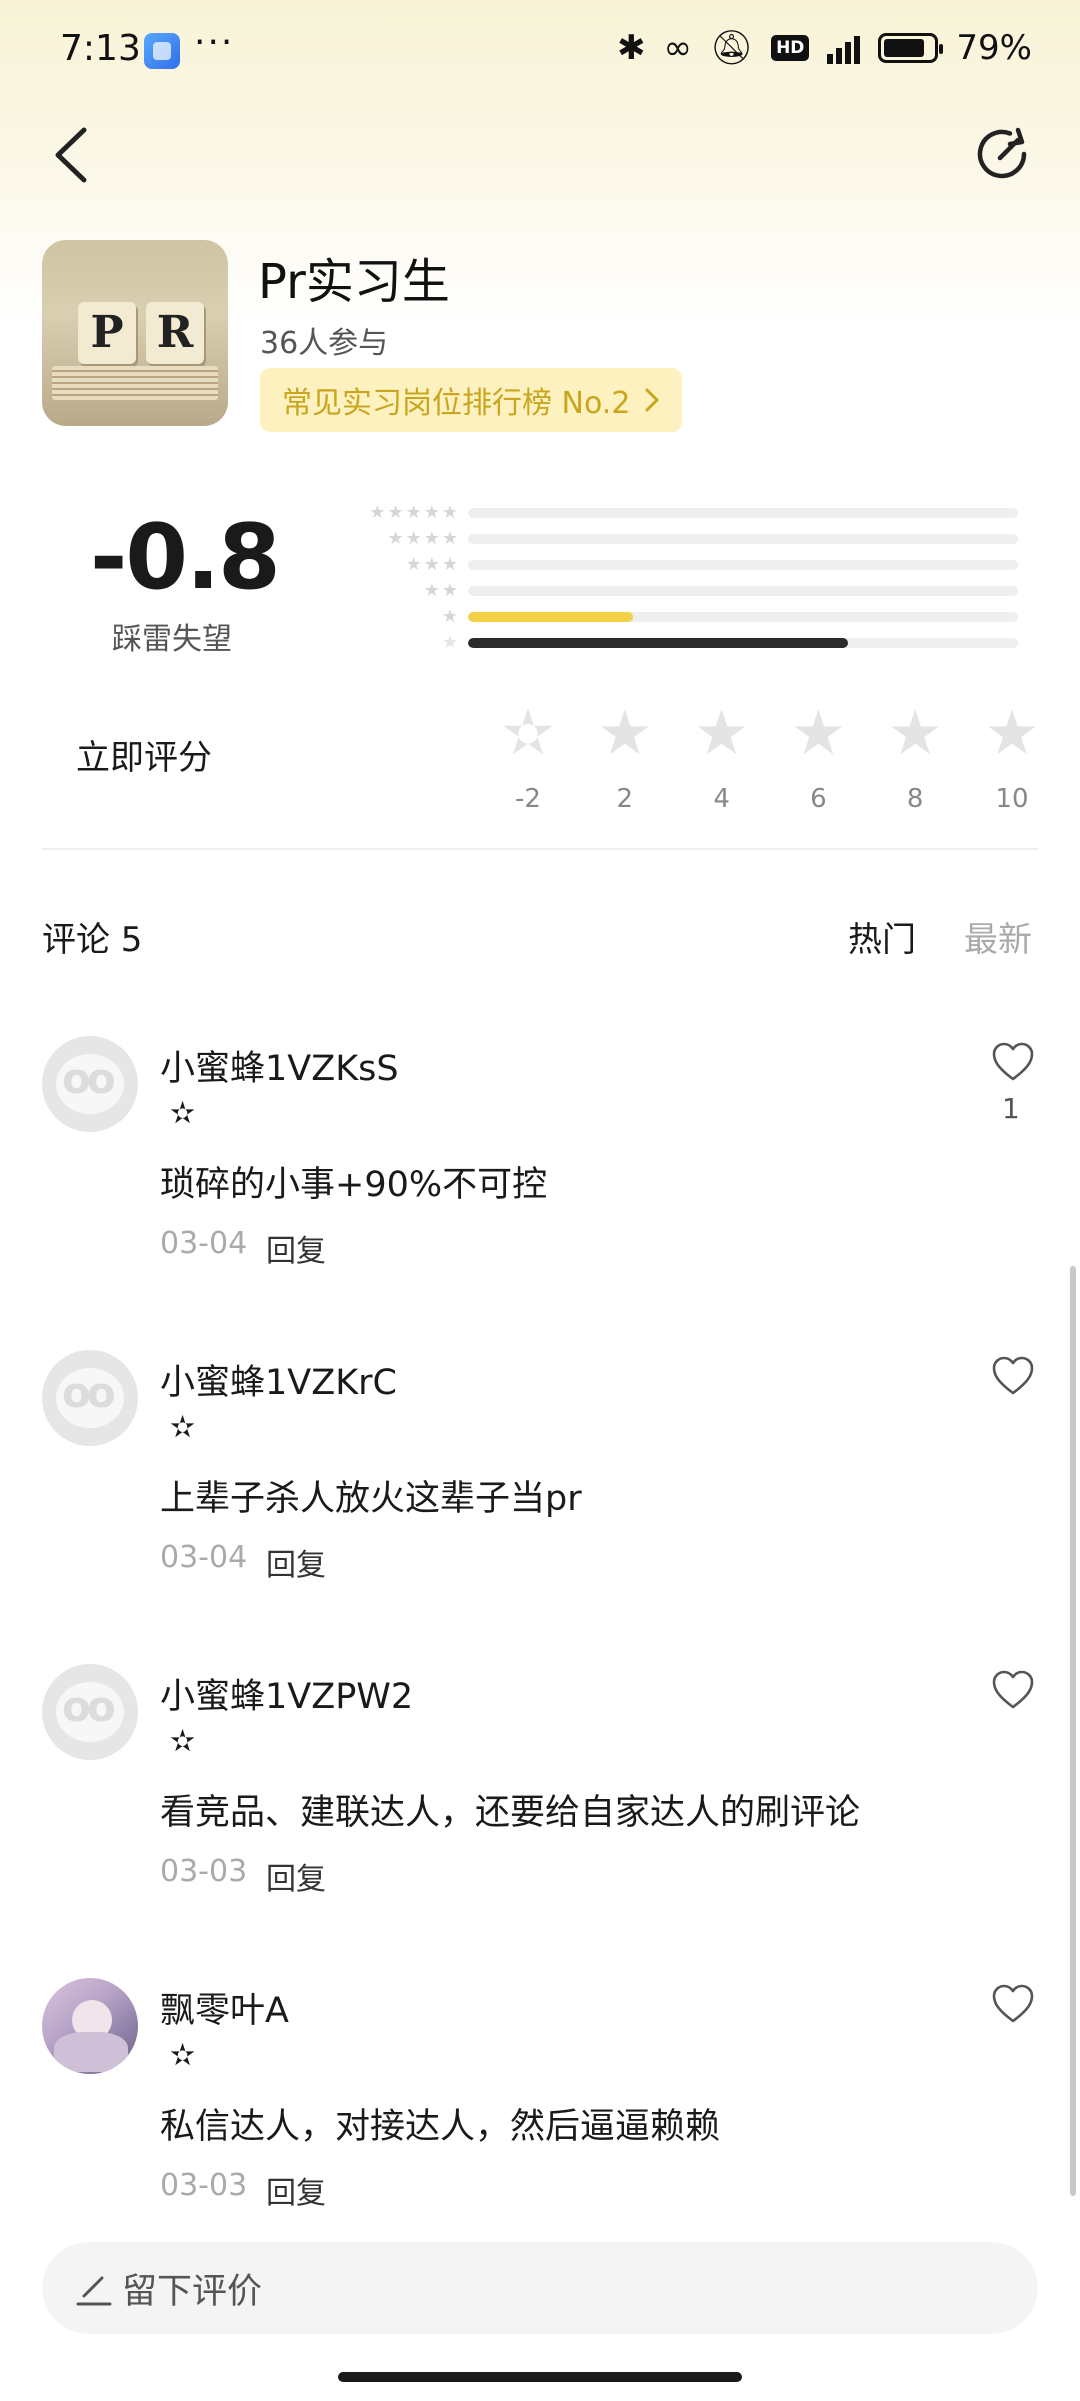 The width and height of the screenshot is (1080, 2401). Describe the element at coordinates (324, 343) in the screenshot. I see `participant-count: 36人参与` at that location.